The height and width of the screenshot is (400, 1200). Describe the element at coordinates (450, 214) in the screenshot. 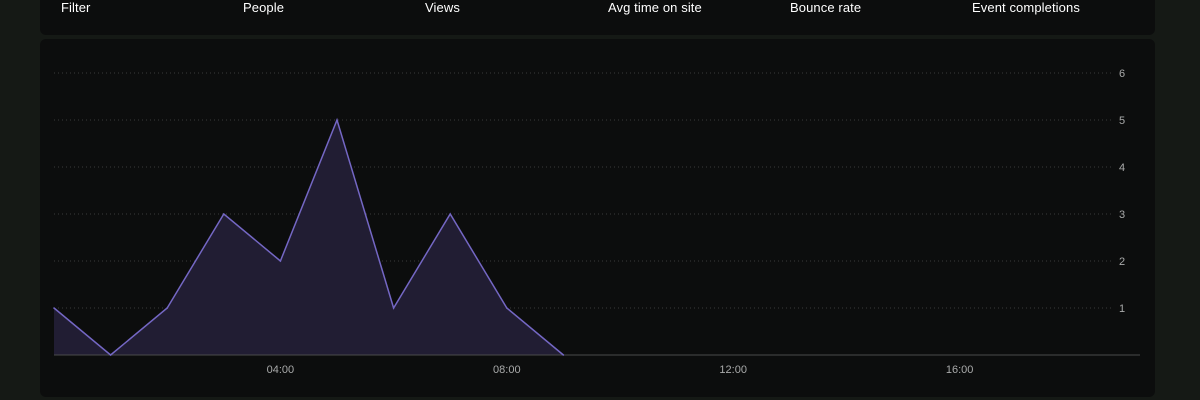

I see `data-point-07:00` at that location.